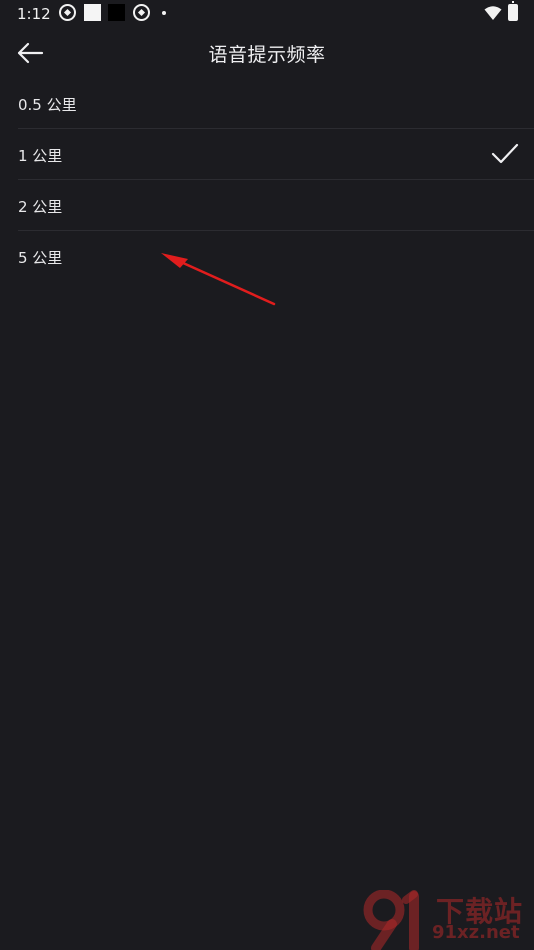 The height and width of the screenshot is (950, 534). I want to click on black-square-icon, so click(116, 12).